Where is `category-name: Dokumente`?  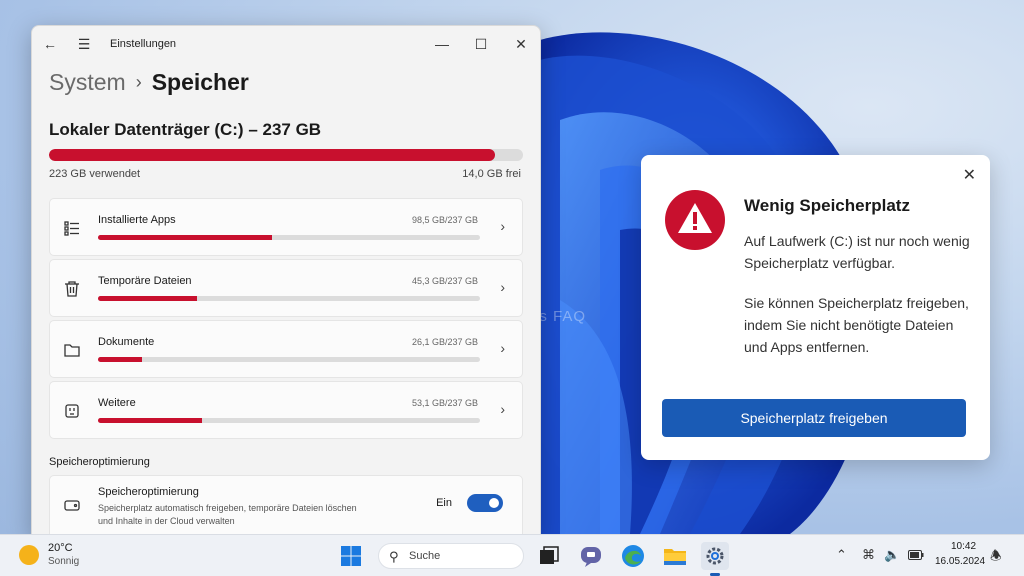
category-name: Dokumente is located at coordinates (126, 342).